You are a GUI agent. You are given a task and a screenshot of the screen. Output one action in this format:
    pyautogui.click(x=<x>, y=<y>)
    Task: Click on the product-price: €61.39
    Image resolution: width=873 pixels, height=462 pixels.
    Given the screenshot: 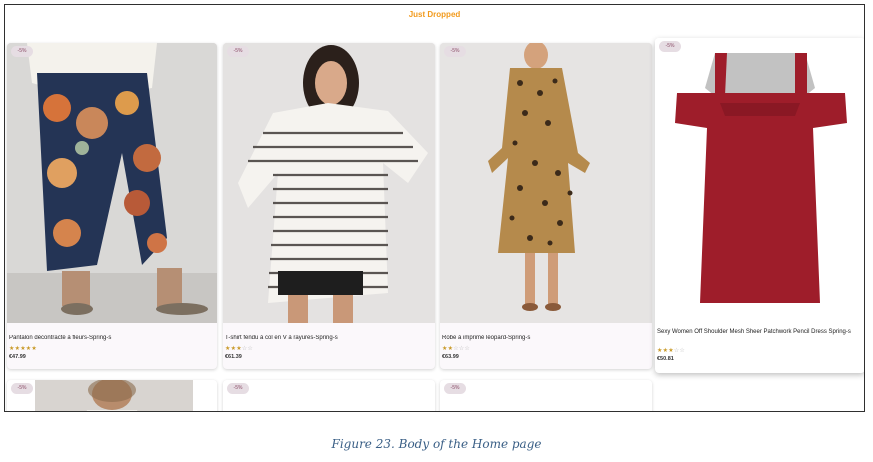 What is the action you would take?
    pyautogui.click(x=233, y=357)
    